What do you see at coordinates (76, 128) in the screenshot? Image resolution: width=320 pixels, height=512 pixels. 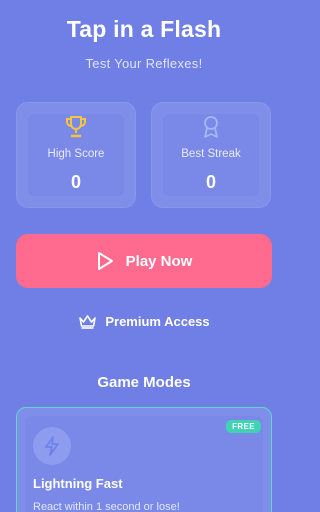 I see `trophy-icon` at bounding box center [76, 128].